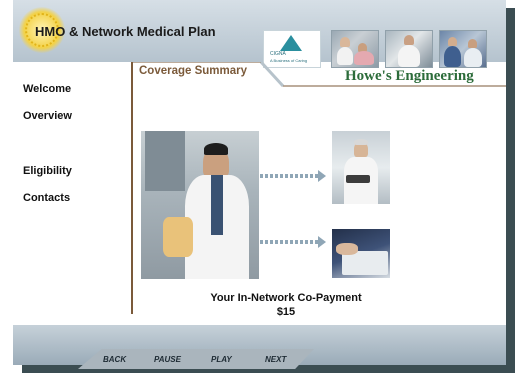 The image size is (521, 375). I want to click on content-divider, so click(132, 188).